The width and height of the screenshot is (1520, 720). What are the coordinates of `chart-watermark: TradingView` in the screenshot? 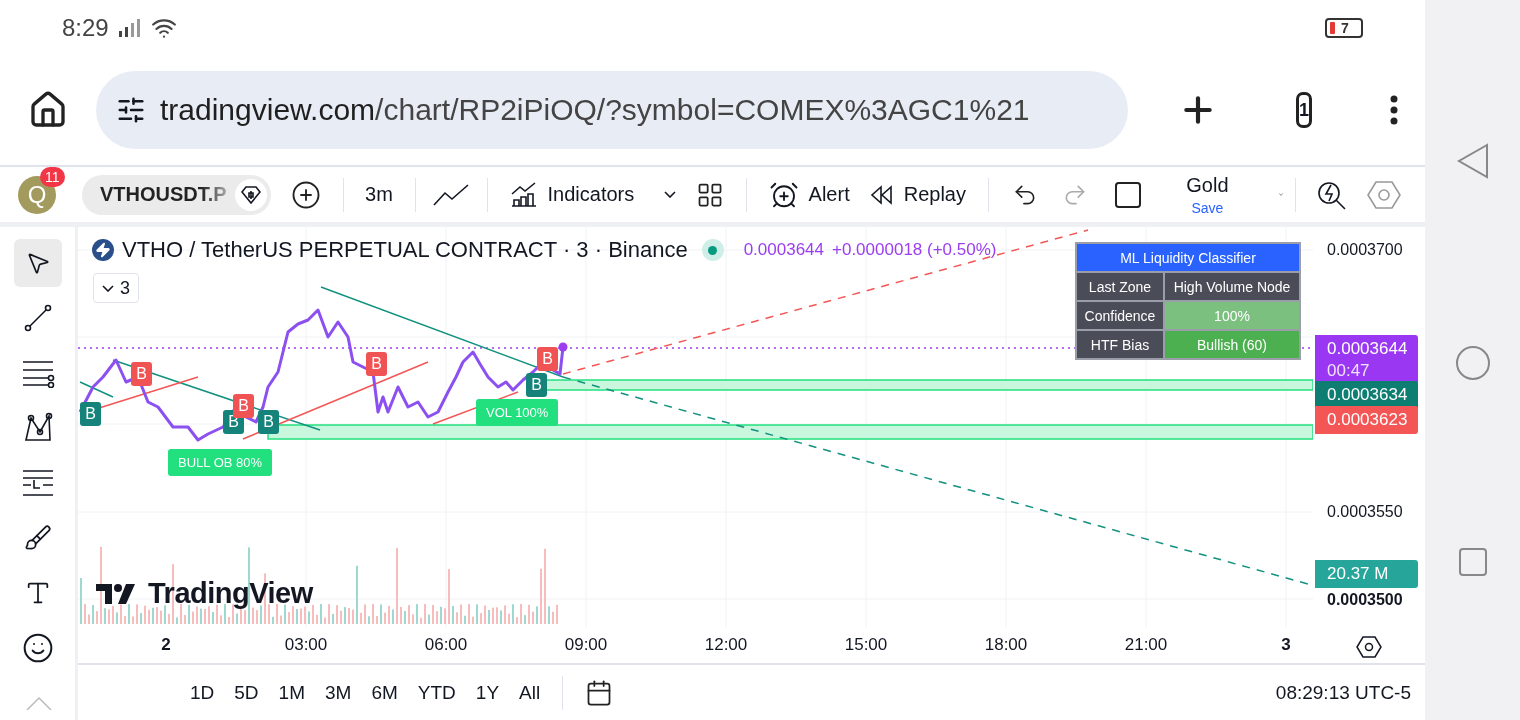 It's located at (230, 593).